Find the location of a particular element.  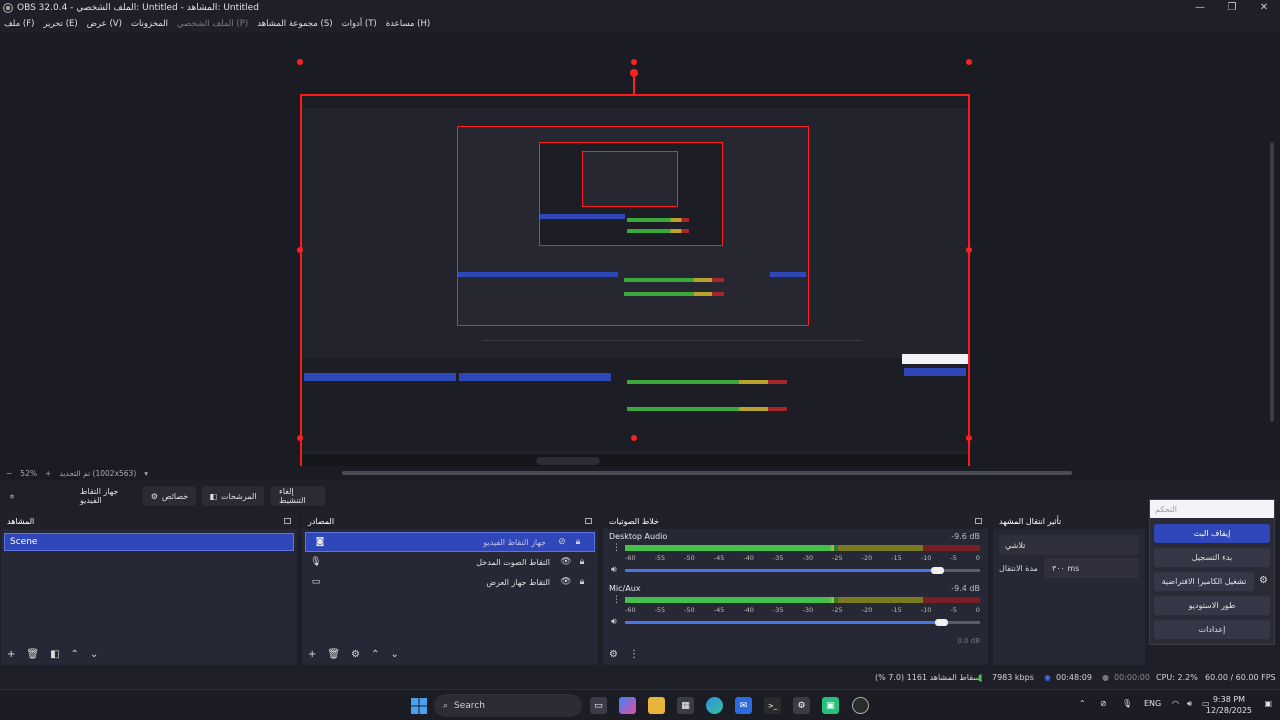

task-view-icon: ▭ is located at coordinates (598, 705).